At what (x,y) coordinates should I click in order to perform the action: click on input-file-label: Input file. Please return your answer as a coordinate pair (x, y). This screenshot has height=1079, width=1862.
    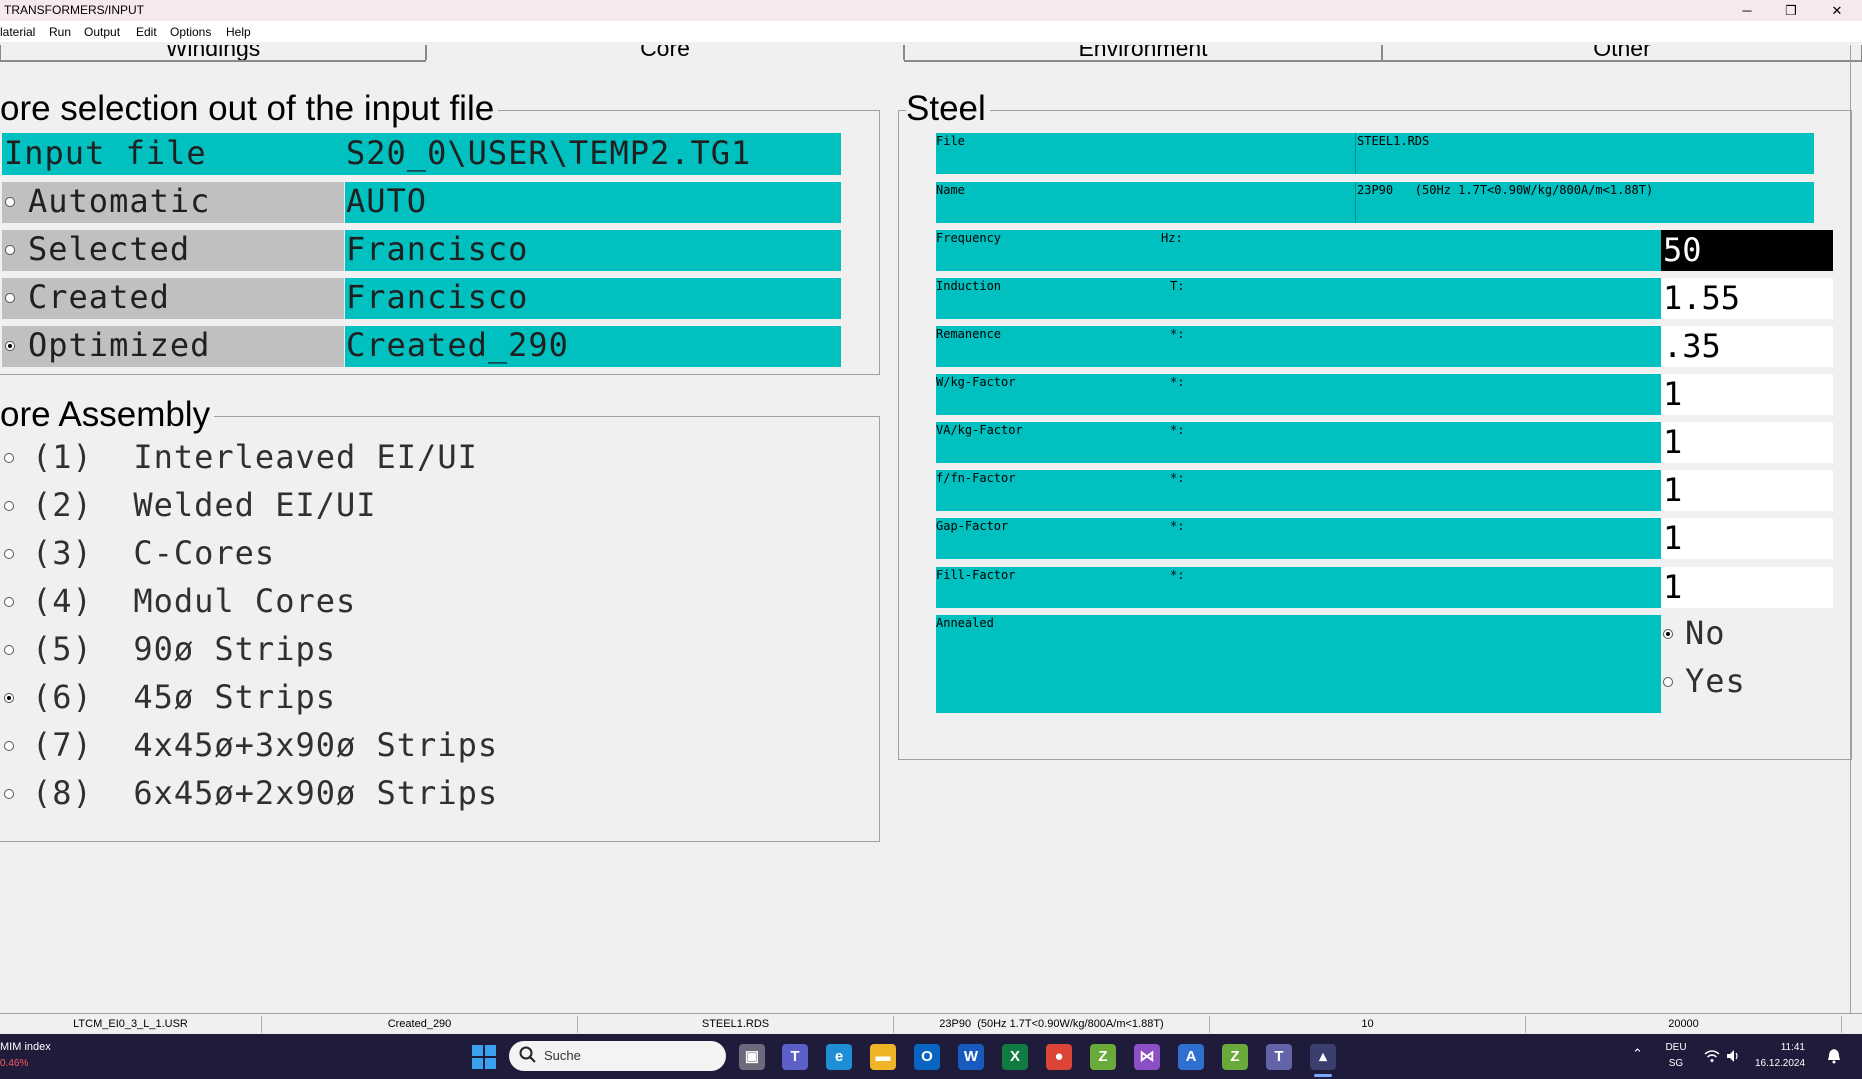
    Looking at the image, I should click on (105, 153).